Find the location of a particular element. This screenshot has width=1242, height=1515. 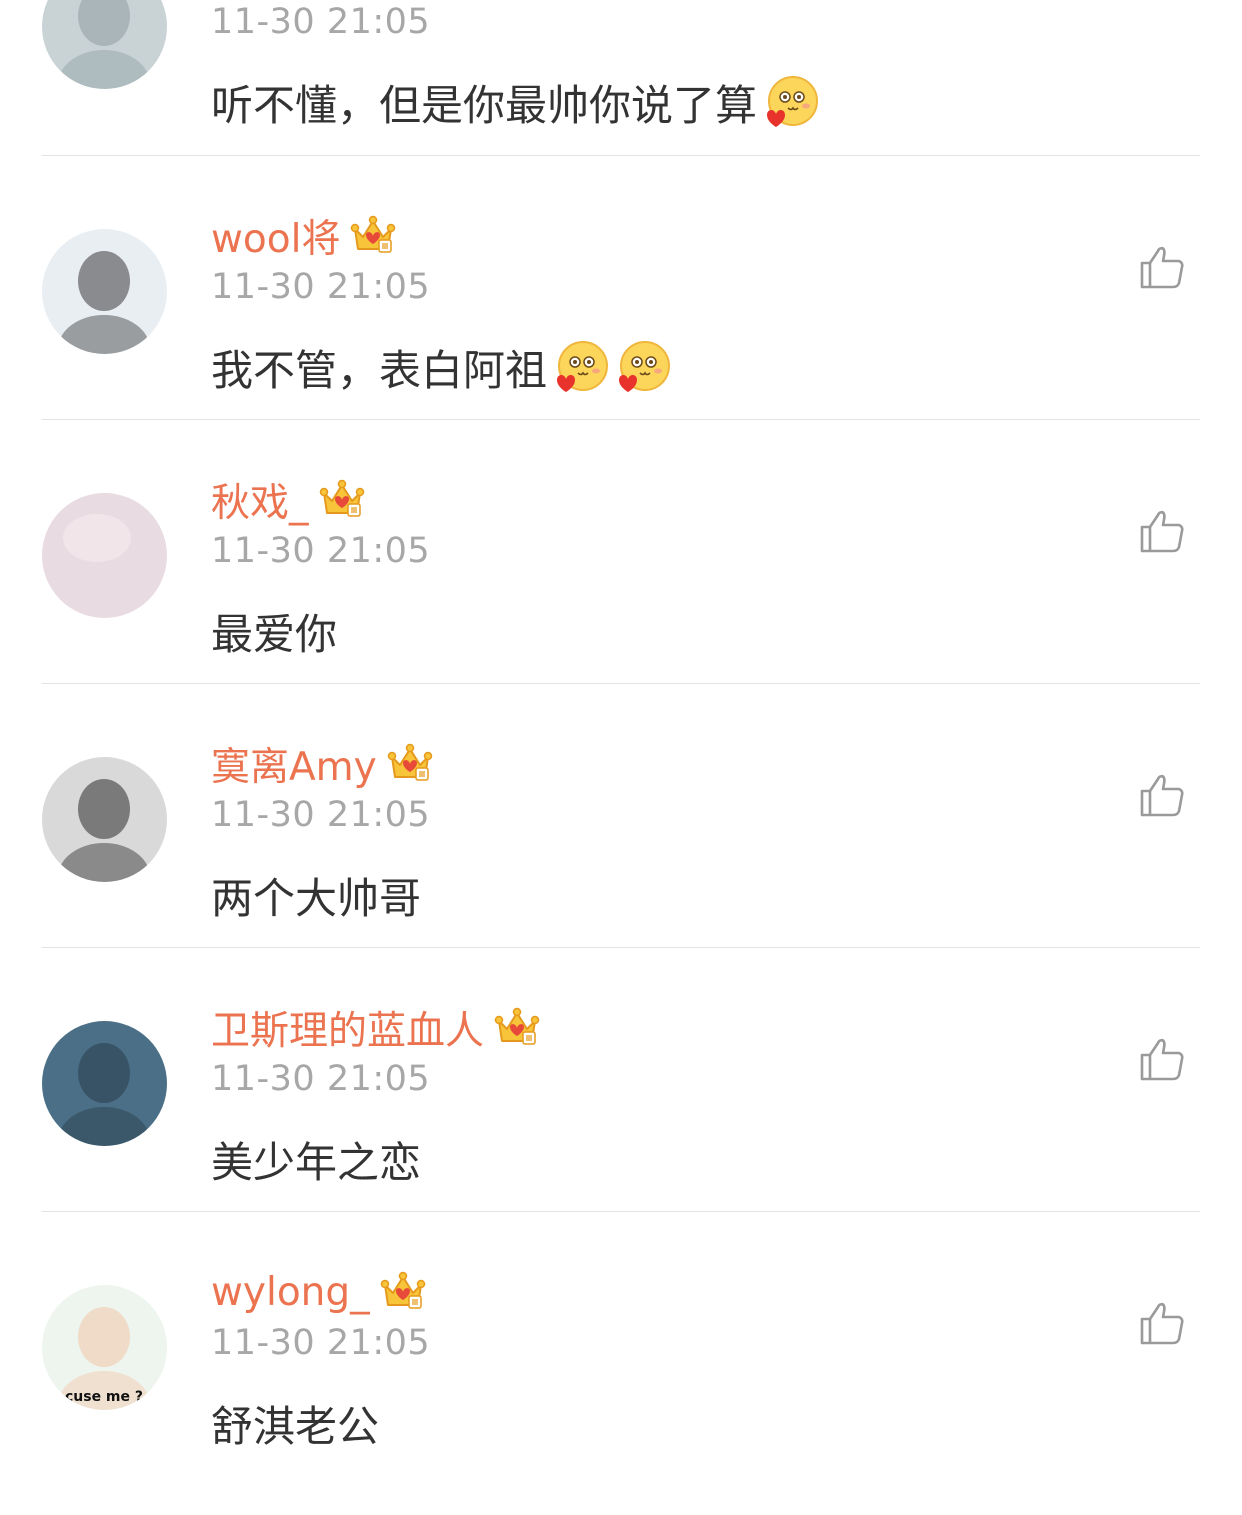

username-text: 寞离Amy is located at coordinates (294, 764).